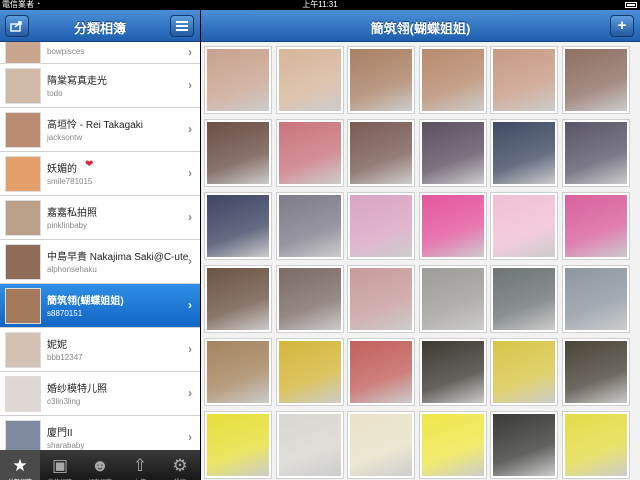 The image size is (640, 480). What do you see at coordinates (100, 306) in the screenshot?
I see `album-list-item: 簡筑翎(蝴蝶姐姐) s8870151 ›` at bounding box center [100, 306].